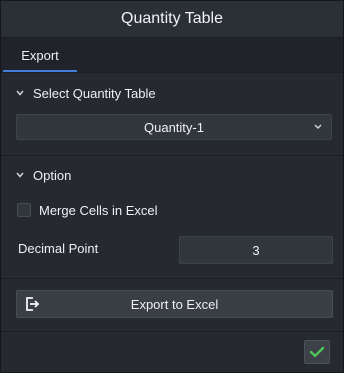 The width and height of the screenshot is (344, 373). What do you see at coordinates (58, 248) in the screenshot?
I see `decimal-point-label: Decimal Point` at bounding box center [58, 248].